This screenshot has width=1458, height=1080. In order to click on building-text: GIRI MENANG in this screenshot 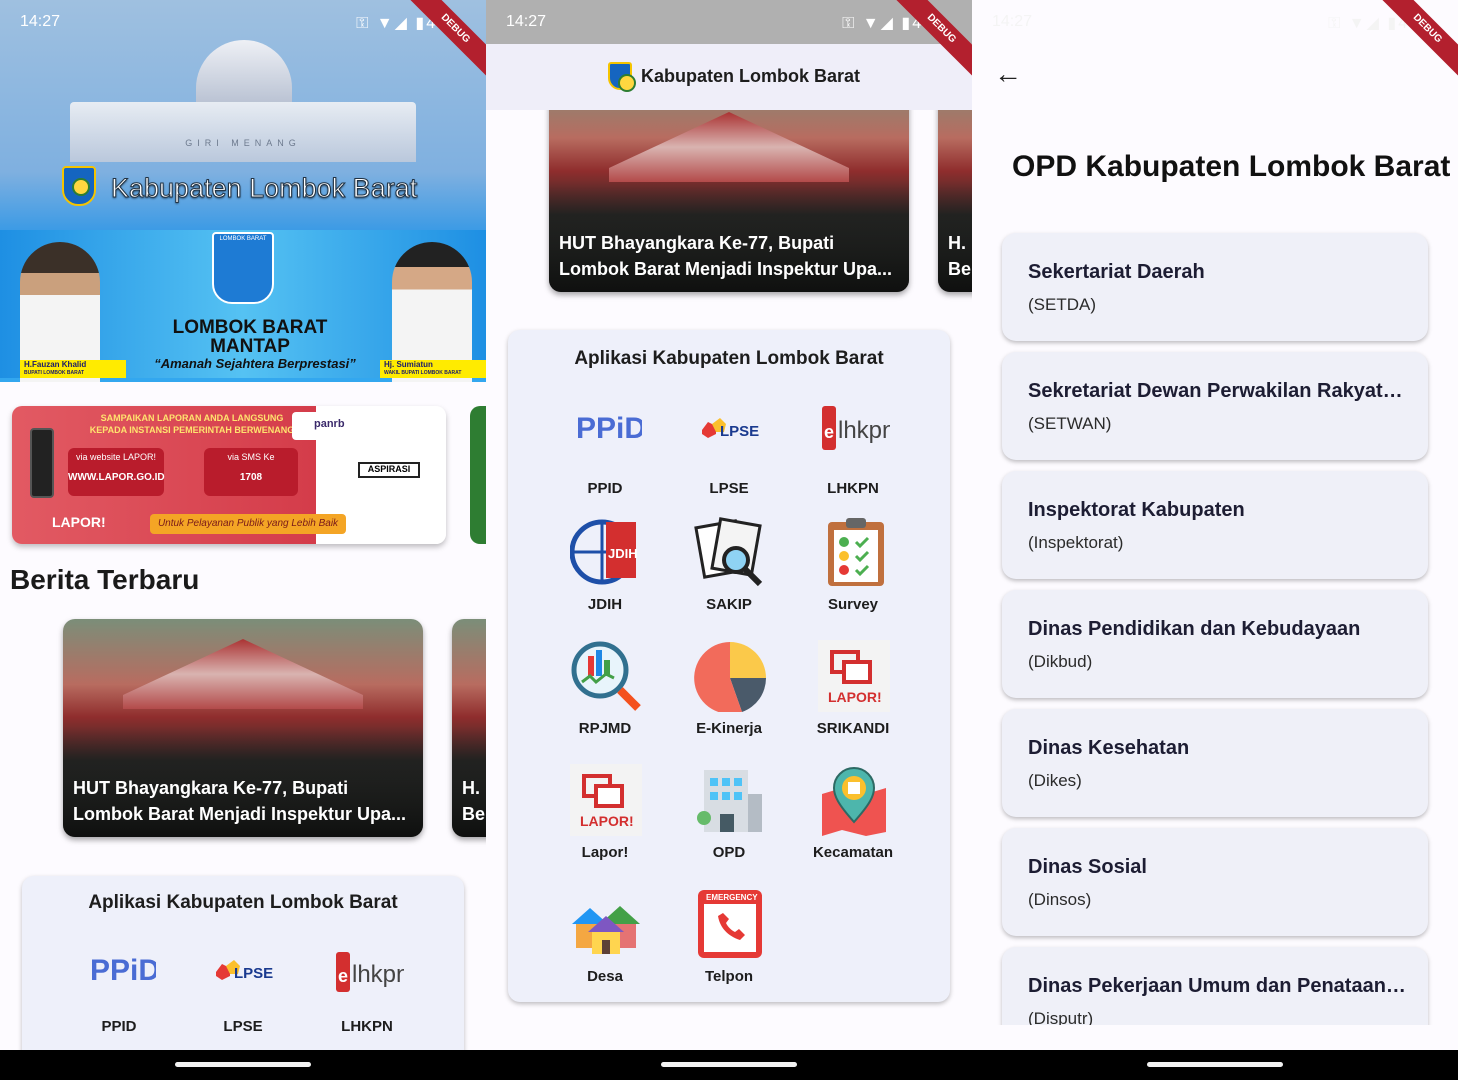, I will do `click(243, 143)`.